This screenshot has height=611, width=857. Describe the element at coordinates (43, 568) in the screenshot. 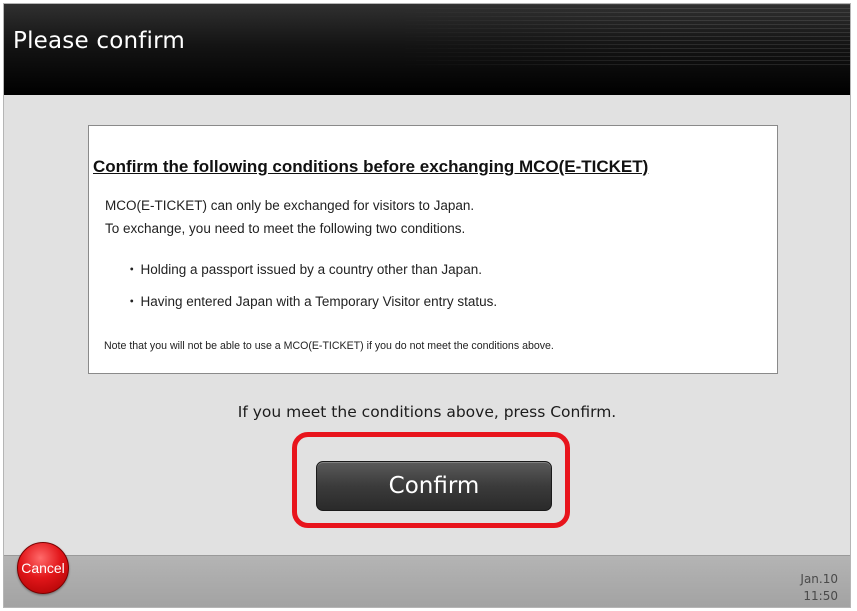

I see `cancel-button: Cancel` at that location.